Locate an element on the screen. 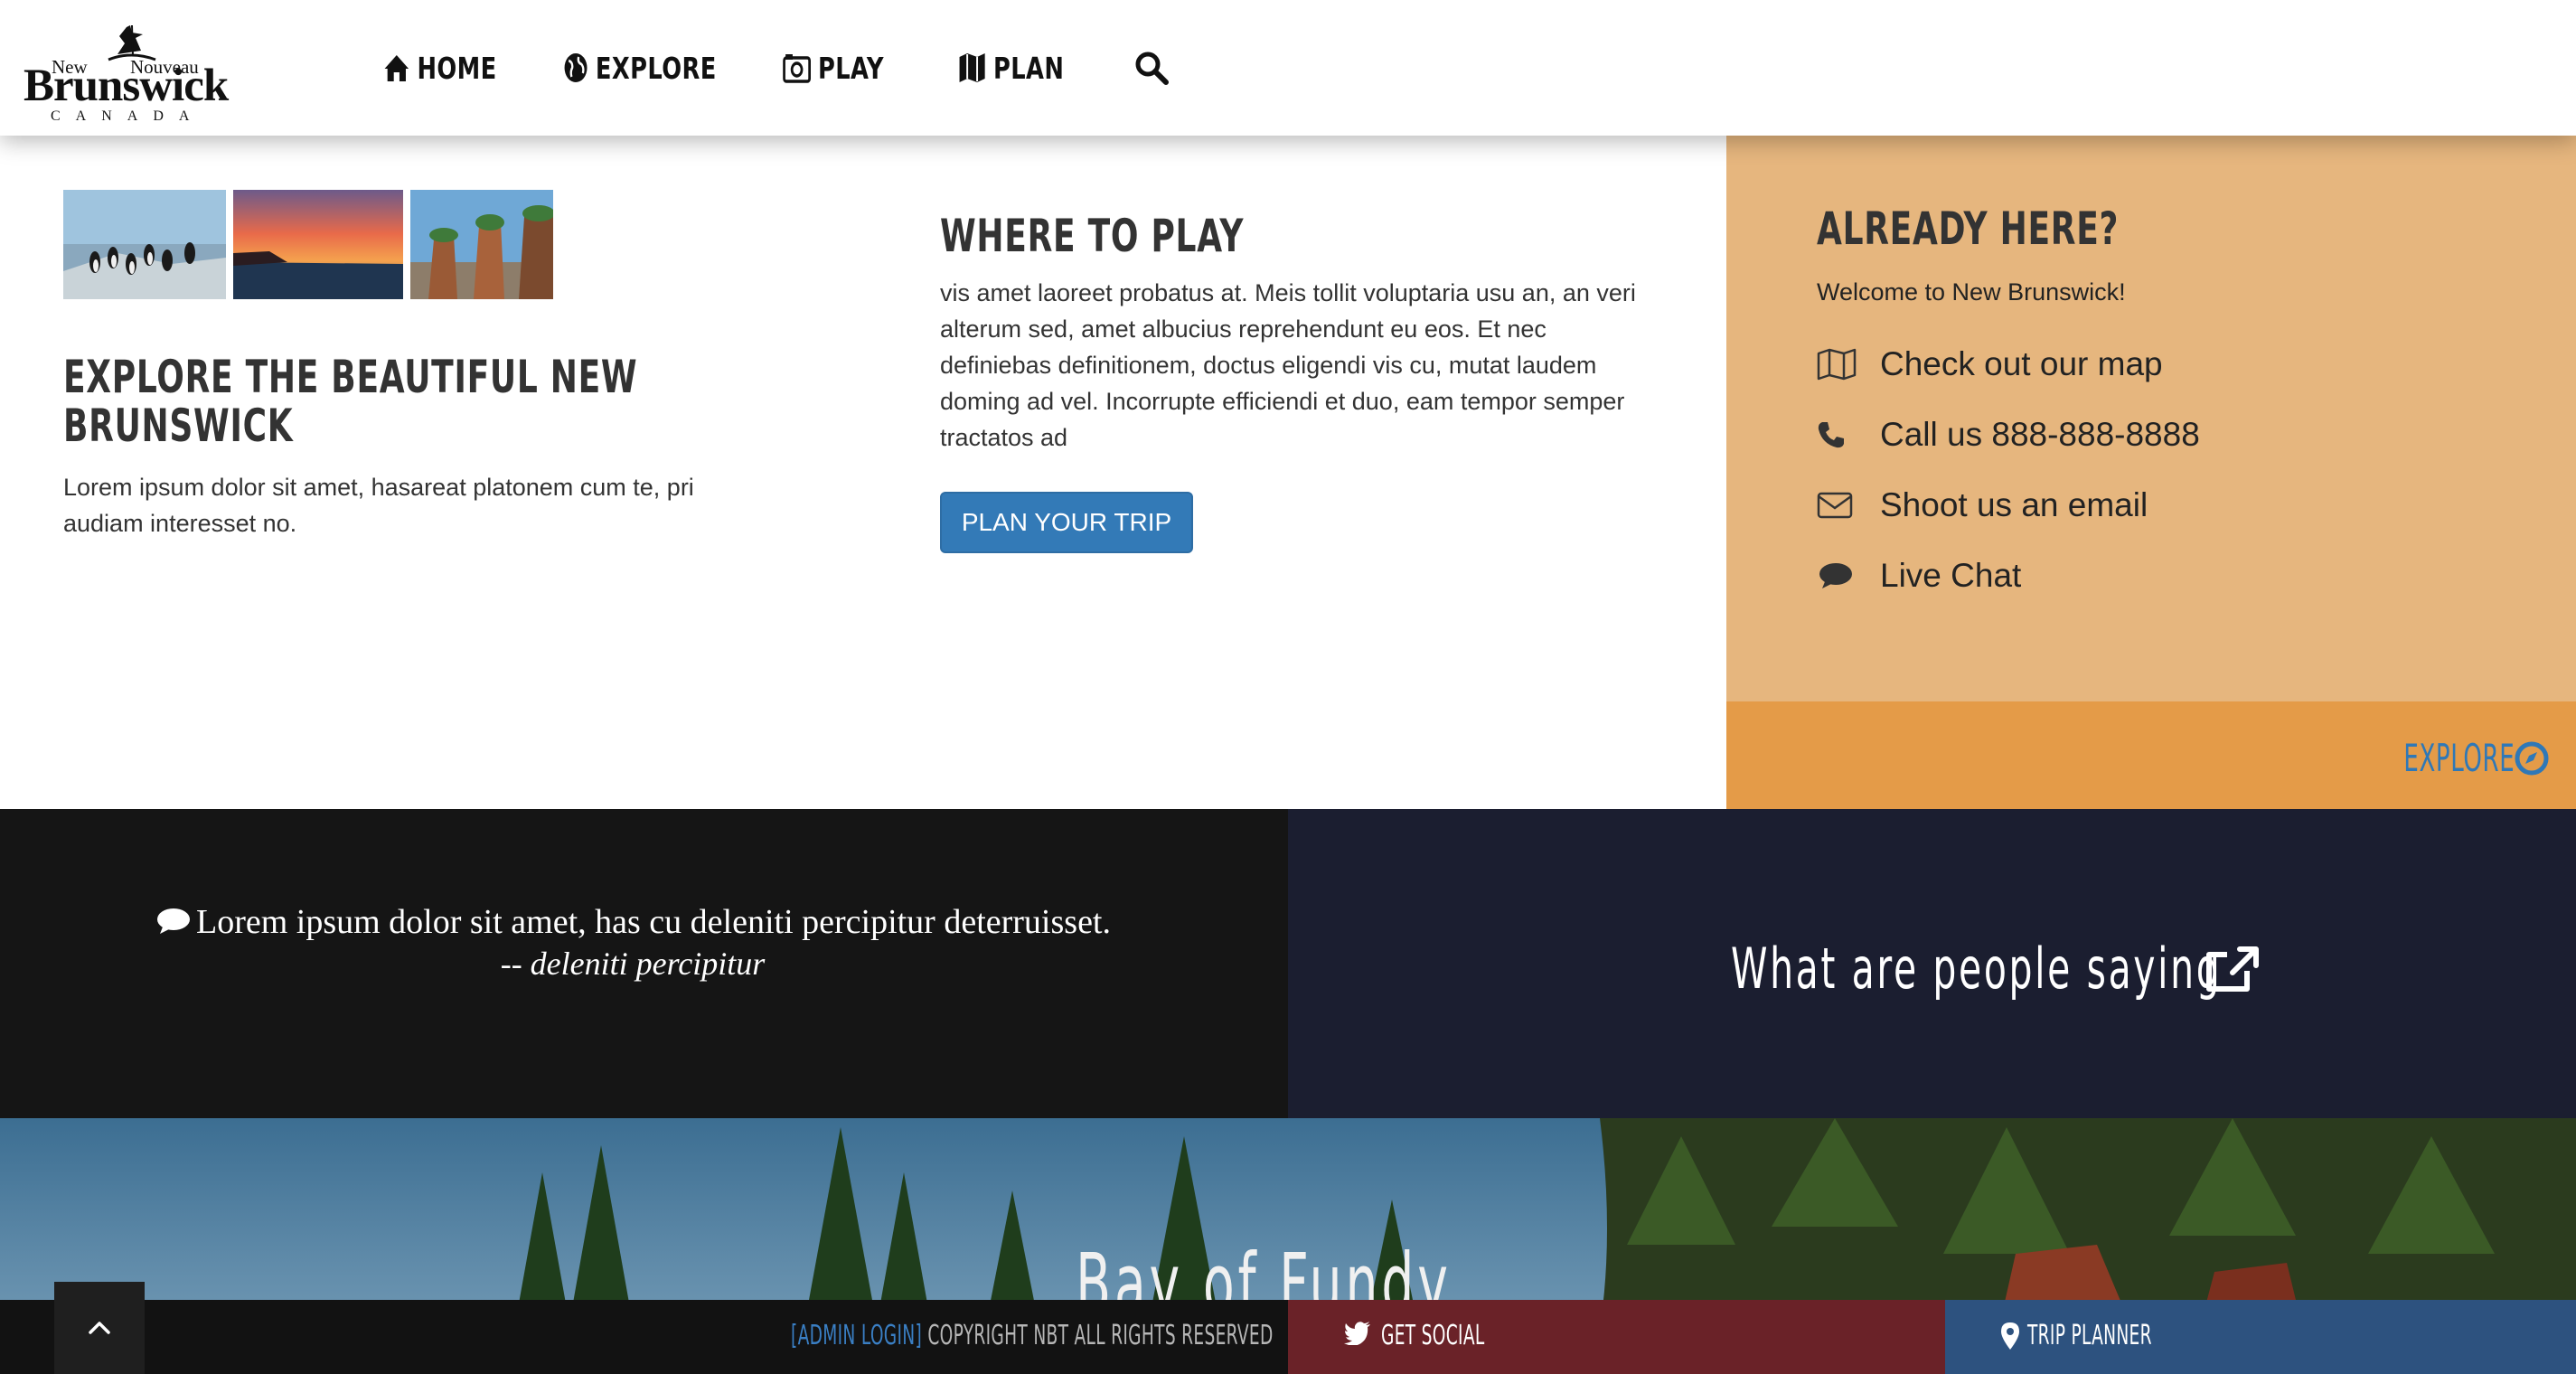 The width and height of the screenshot is (2576, 1374). already-here-heading: ALREADY HERE? is located at coordinates (1968, 228).